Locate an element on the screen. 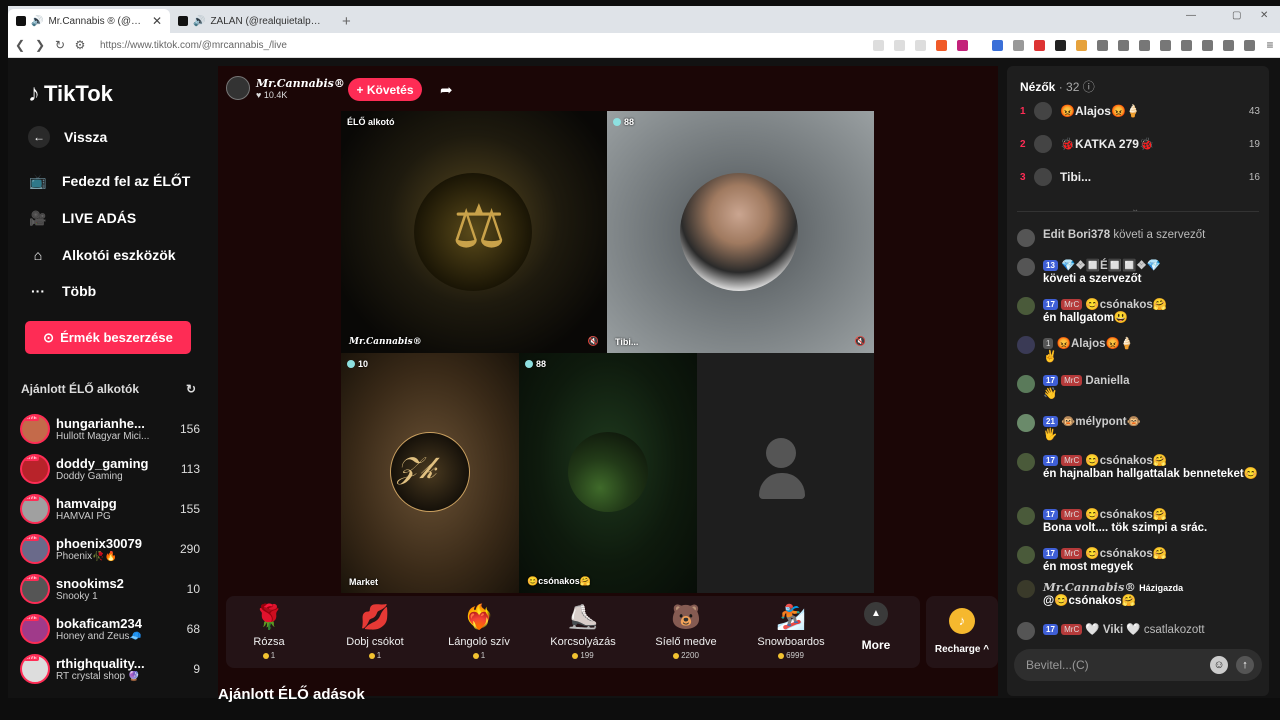 The height and width of the screenshot is (720, 1280). suggested-creator-item: LIVE rthighquality... RT crystal shop 🔮 9 is located at coordinates (110, 669).